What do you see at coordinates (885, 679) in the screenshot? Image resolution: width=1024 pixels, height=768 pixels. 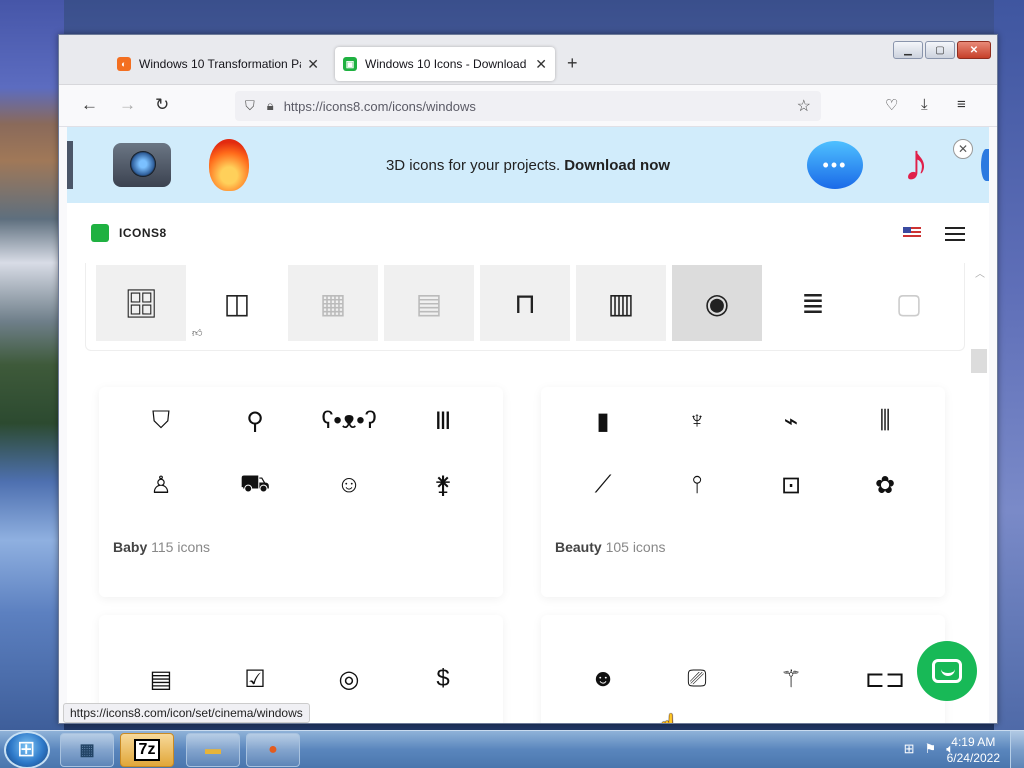 I see `ticket-icon: ⊏⊐` at bounding box center [885, 679].